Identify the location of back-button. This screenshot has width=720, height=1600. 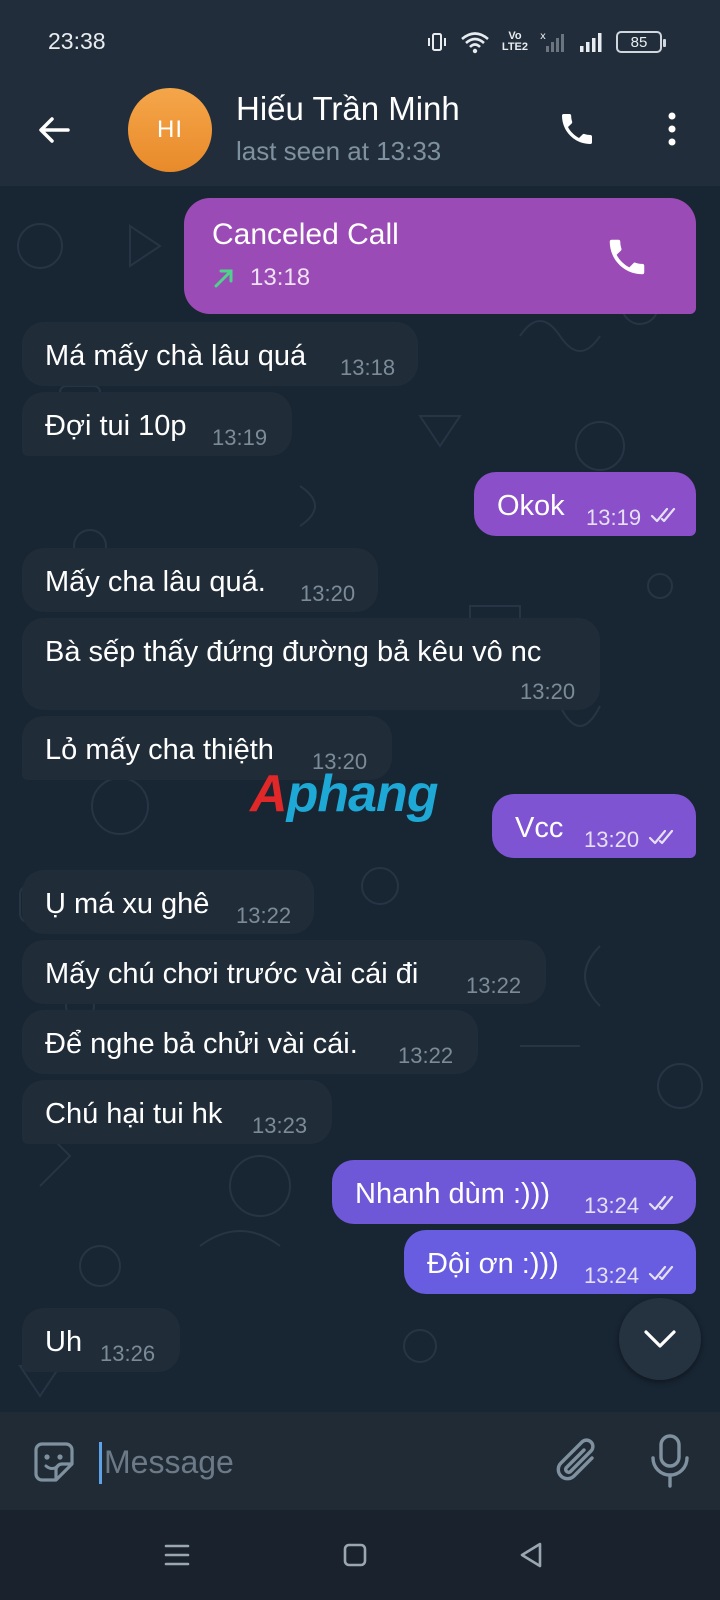
(54, 130).